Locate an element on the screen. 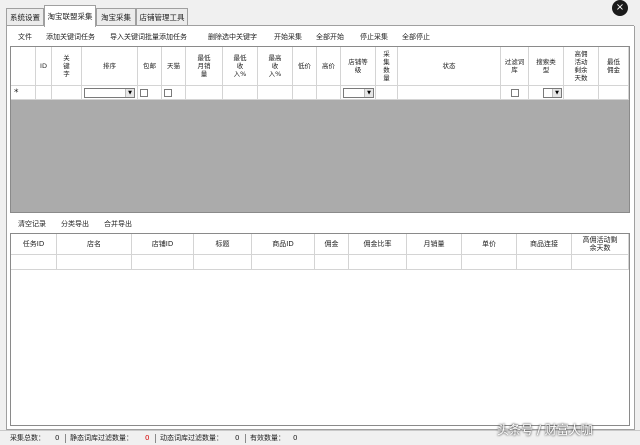 The image size is (640, 445). cell-min-income is located at coordinates (240, 93).